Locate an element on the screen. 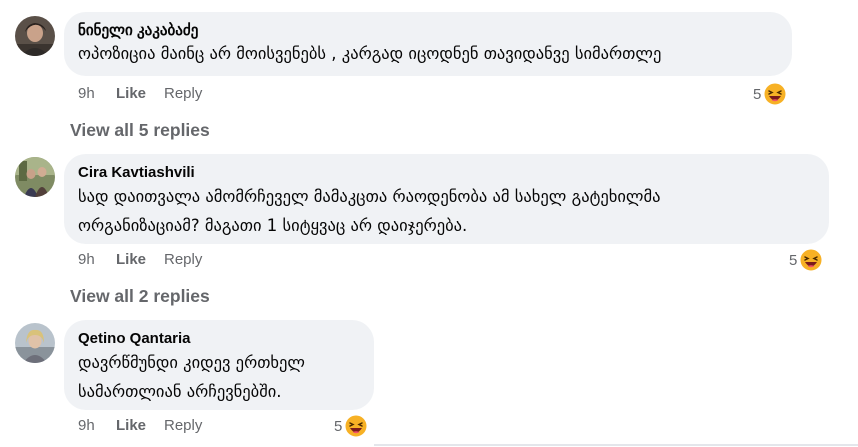  comment-author: Cira Kavtiashvili is located at coordinates (446, 173).